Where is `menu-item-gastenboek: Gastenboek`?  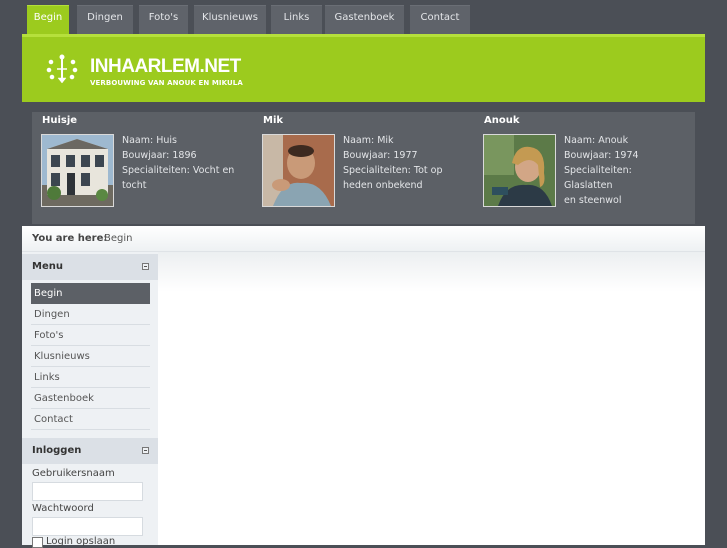 menu-item-gastenboek: Gastenboek is located at coordinates (90, 398).